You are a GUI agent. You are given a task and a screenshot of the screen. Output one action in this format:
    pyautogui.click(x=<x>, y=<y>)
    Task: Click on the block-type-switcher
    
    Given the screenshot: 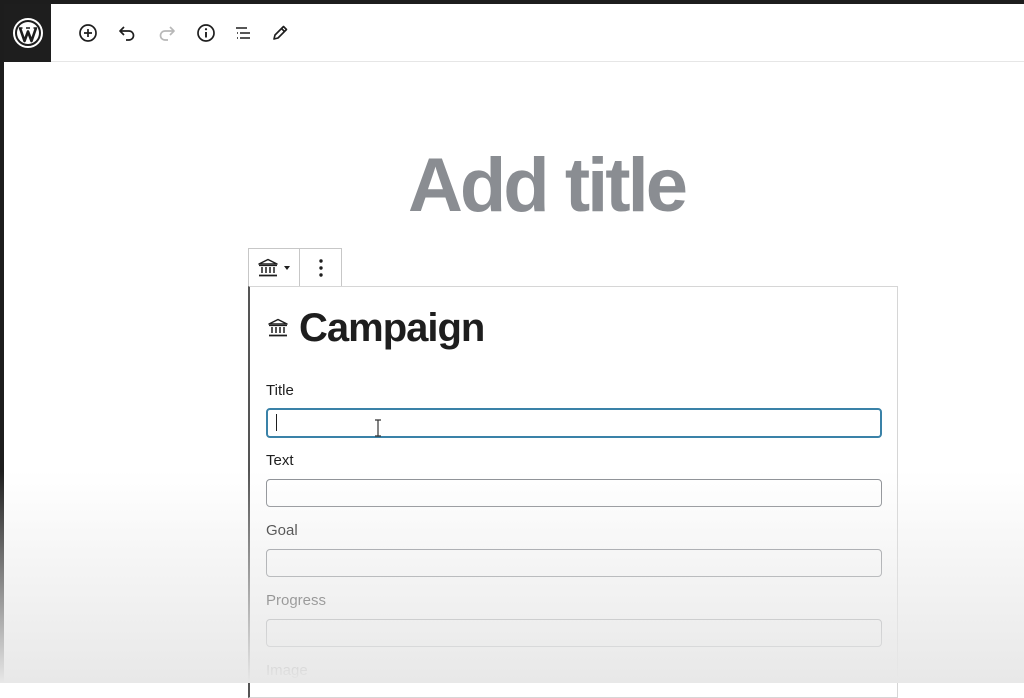 What is the action you would take?
    pyautogui.click(x=274, y=268)
    